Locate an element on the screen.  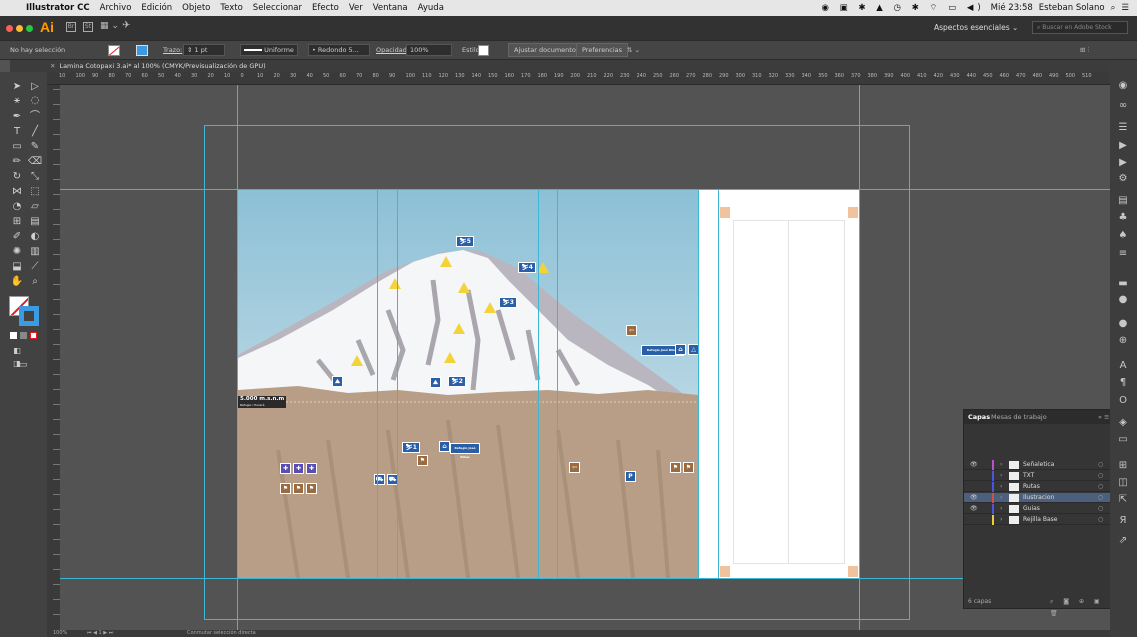
gradient-icon: ▬ is located at coordinates (1123, 284).